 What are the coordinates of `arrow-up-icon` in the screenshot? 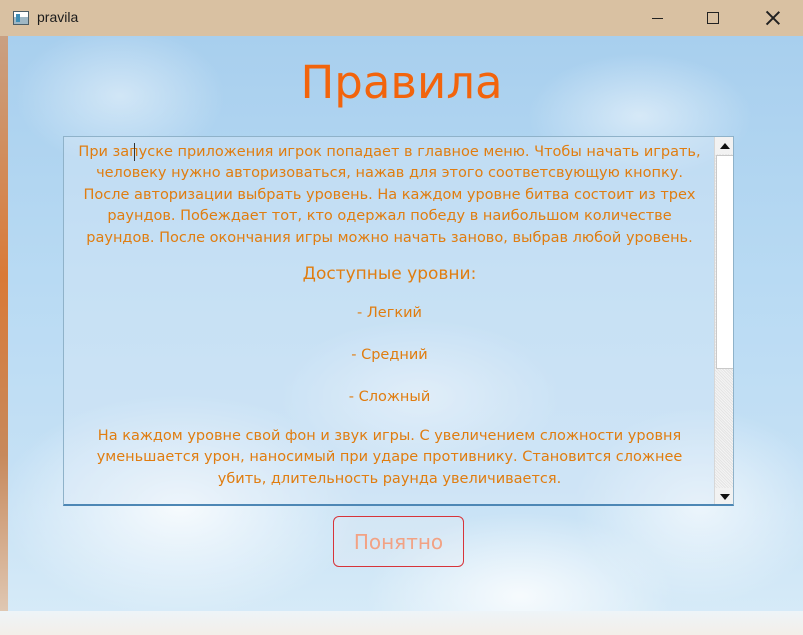 It's located at (725, 145).